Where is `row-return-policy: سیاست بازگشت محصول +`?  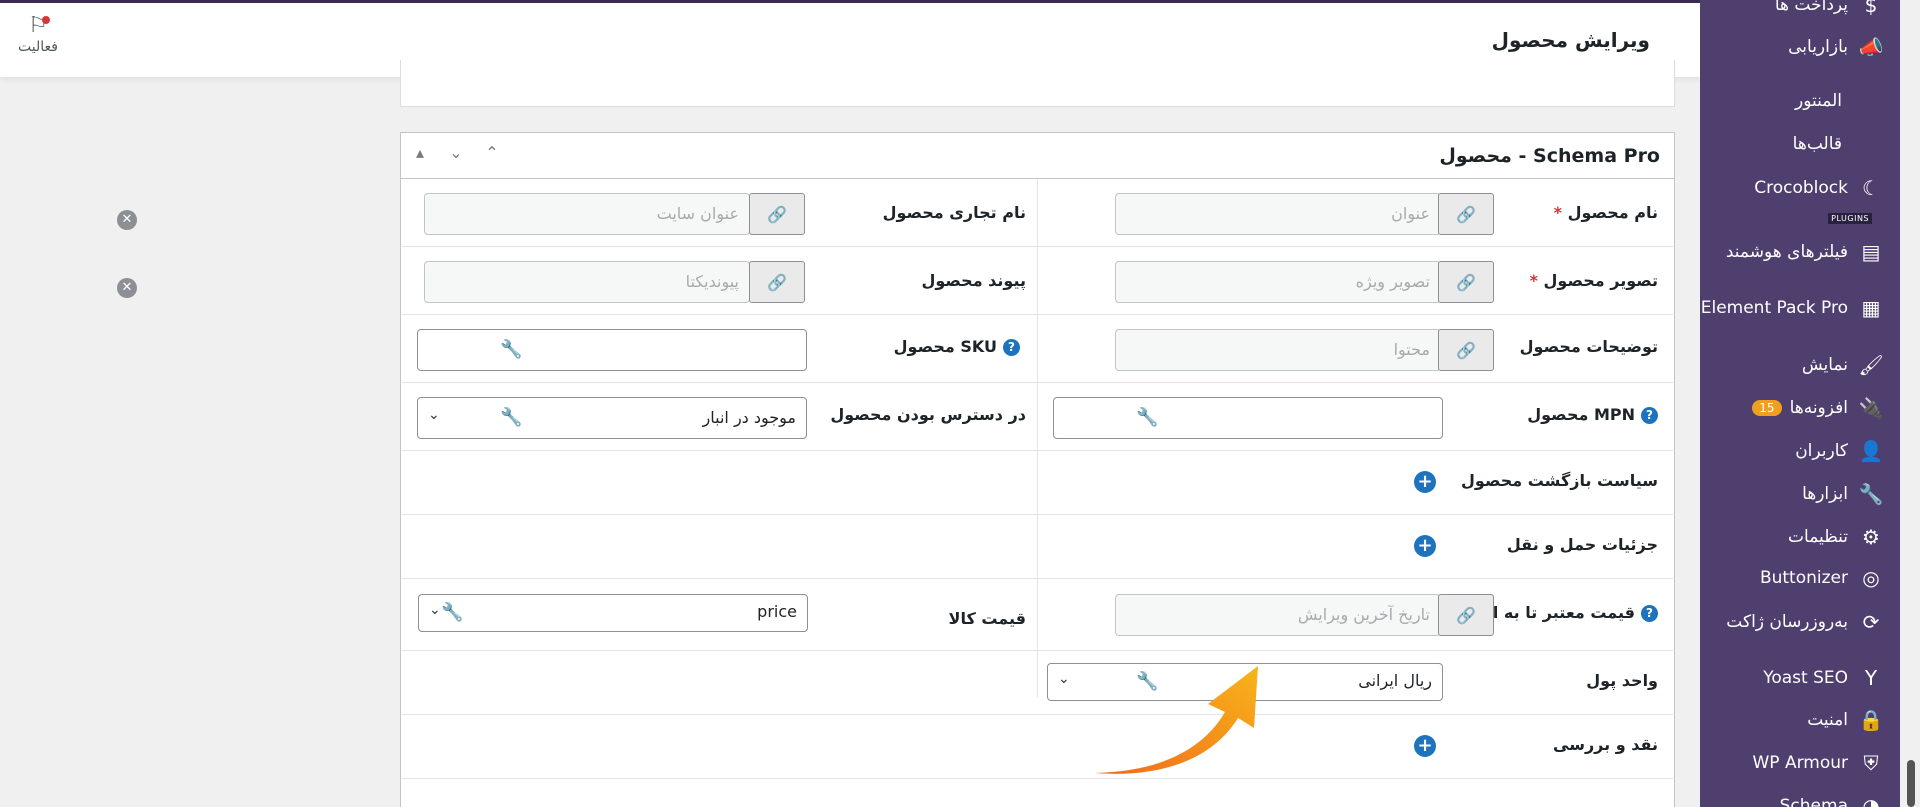
row-return-policy: سیاست بازگشت محصول + is located at coordinates (1037, 483).